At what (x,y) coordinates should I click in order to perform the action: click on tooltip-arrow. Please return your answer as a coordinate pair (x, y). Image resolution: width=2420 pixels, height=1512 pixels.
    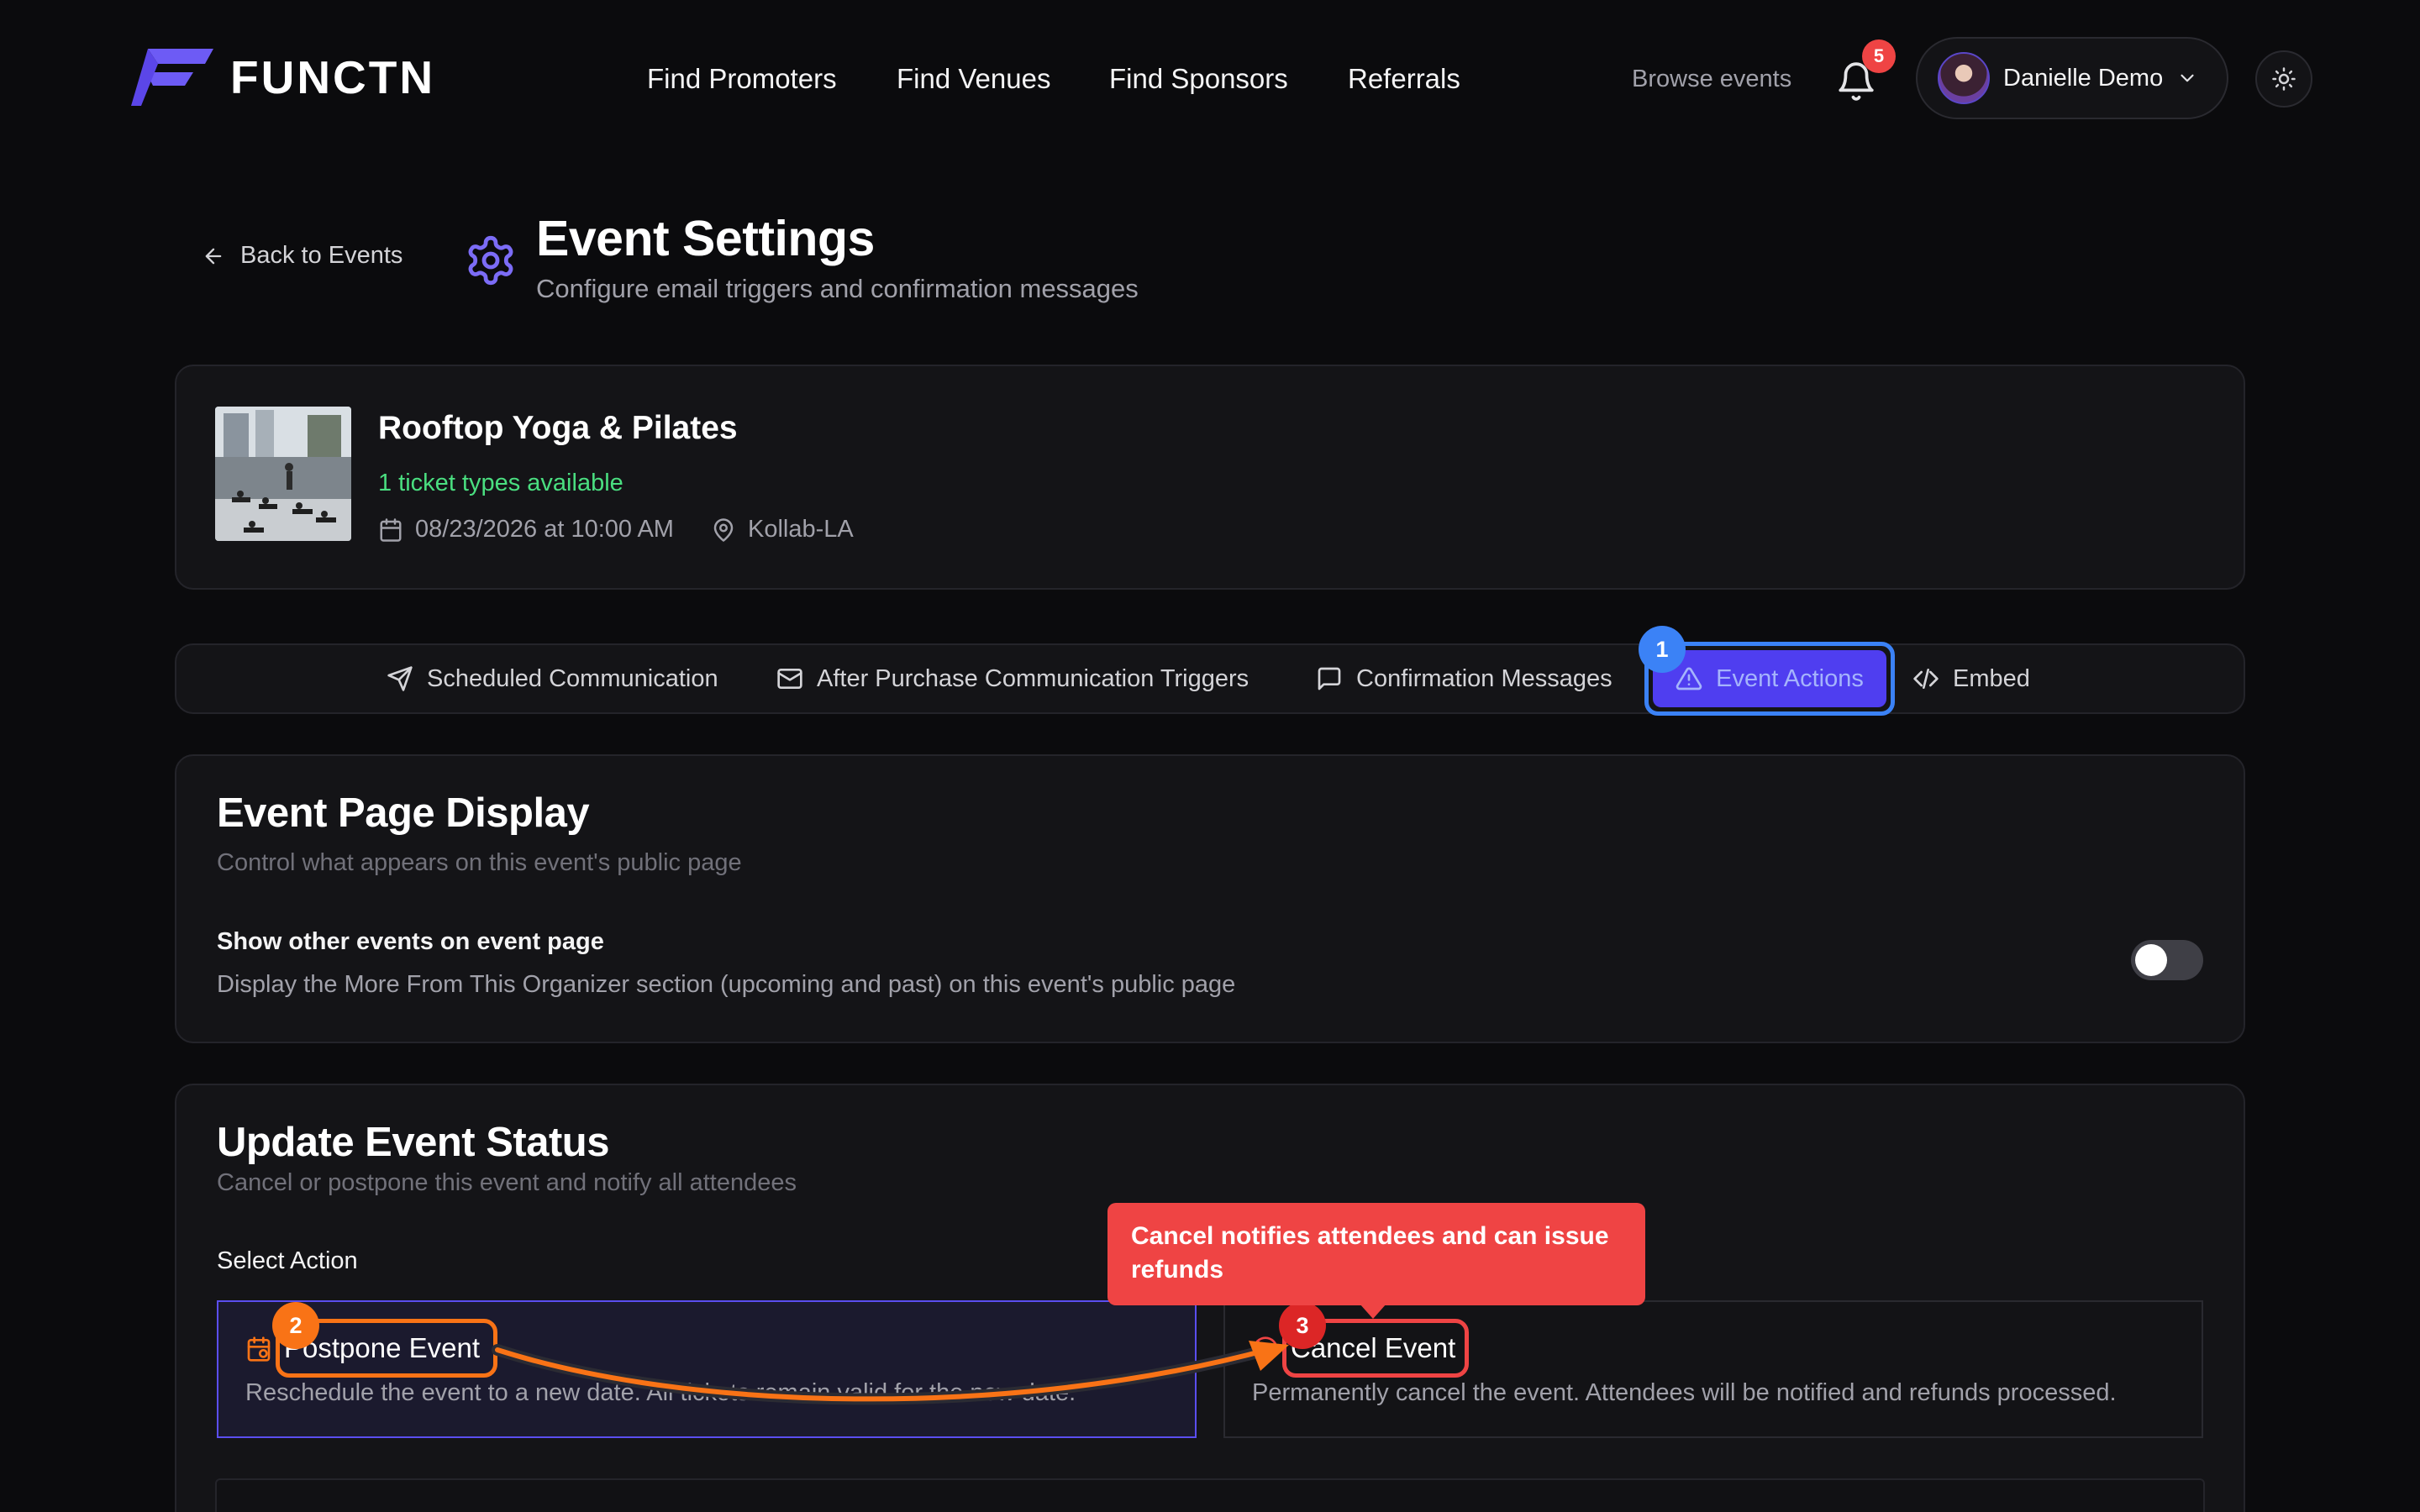
    Looking at the image, I should click on (1373, 1311).